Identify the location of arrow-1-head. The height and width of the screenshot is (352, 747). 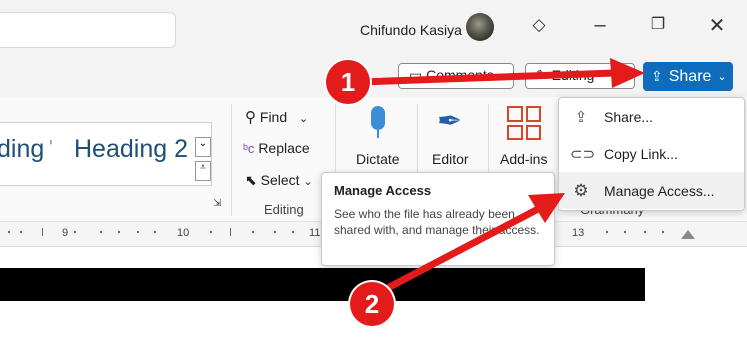
(627, 73).